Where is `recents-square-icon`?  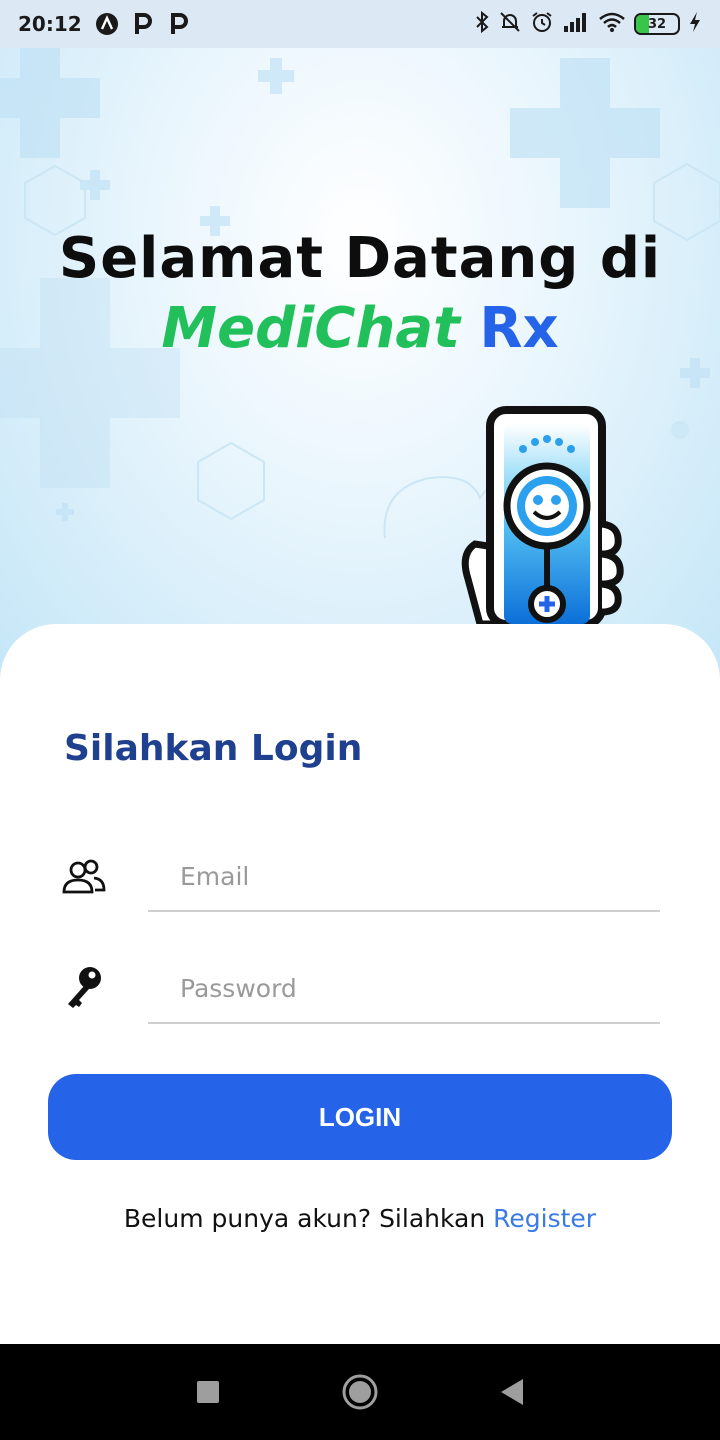 recents-square-icon is located at coordinates (208, 1392).